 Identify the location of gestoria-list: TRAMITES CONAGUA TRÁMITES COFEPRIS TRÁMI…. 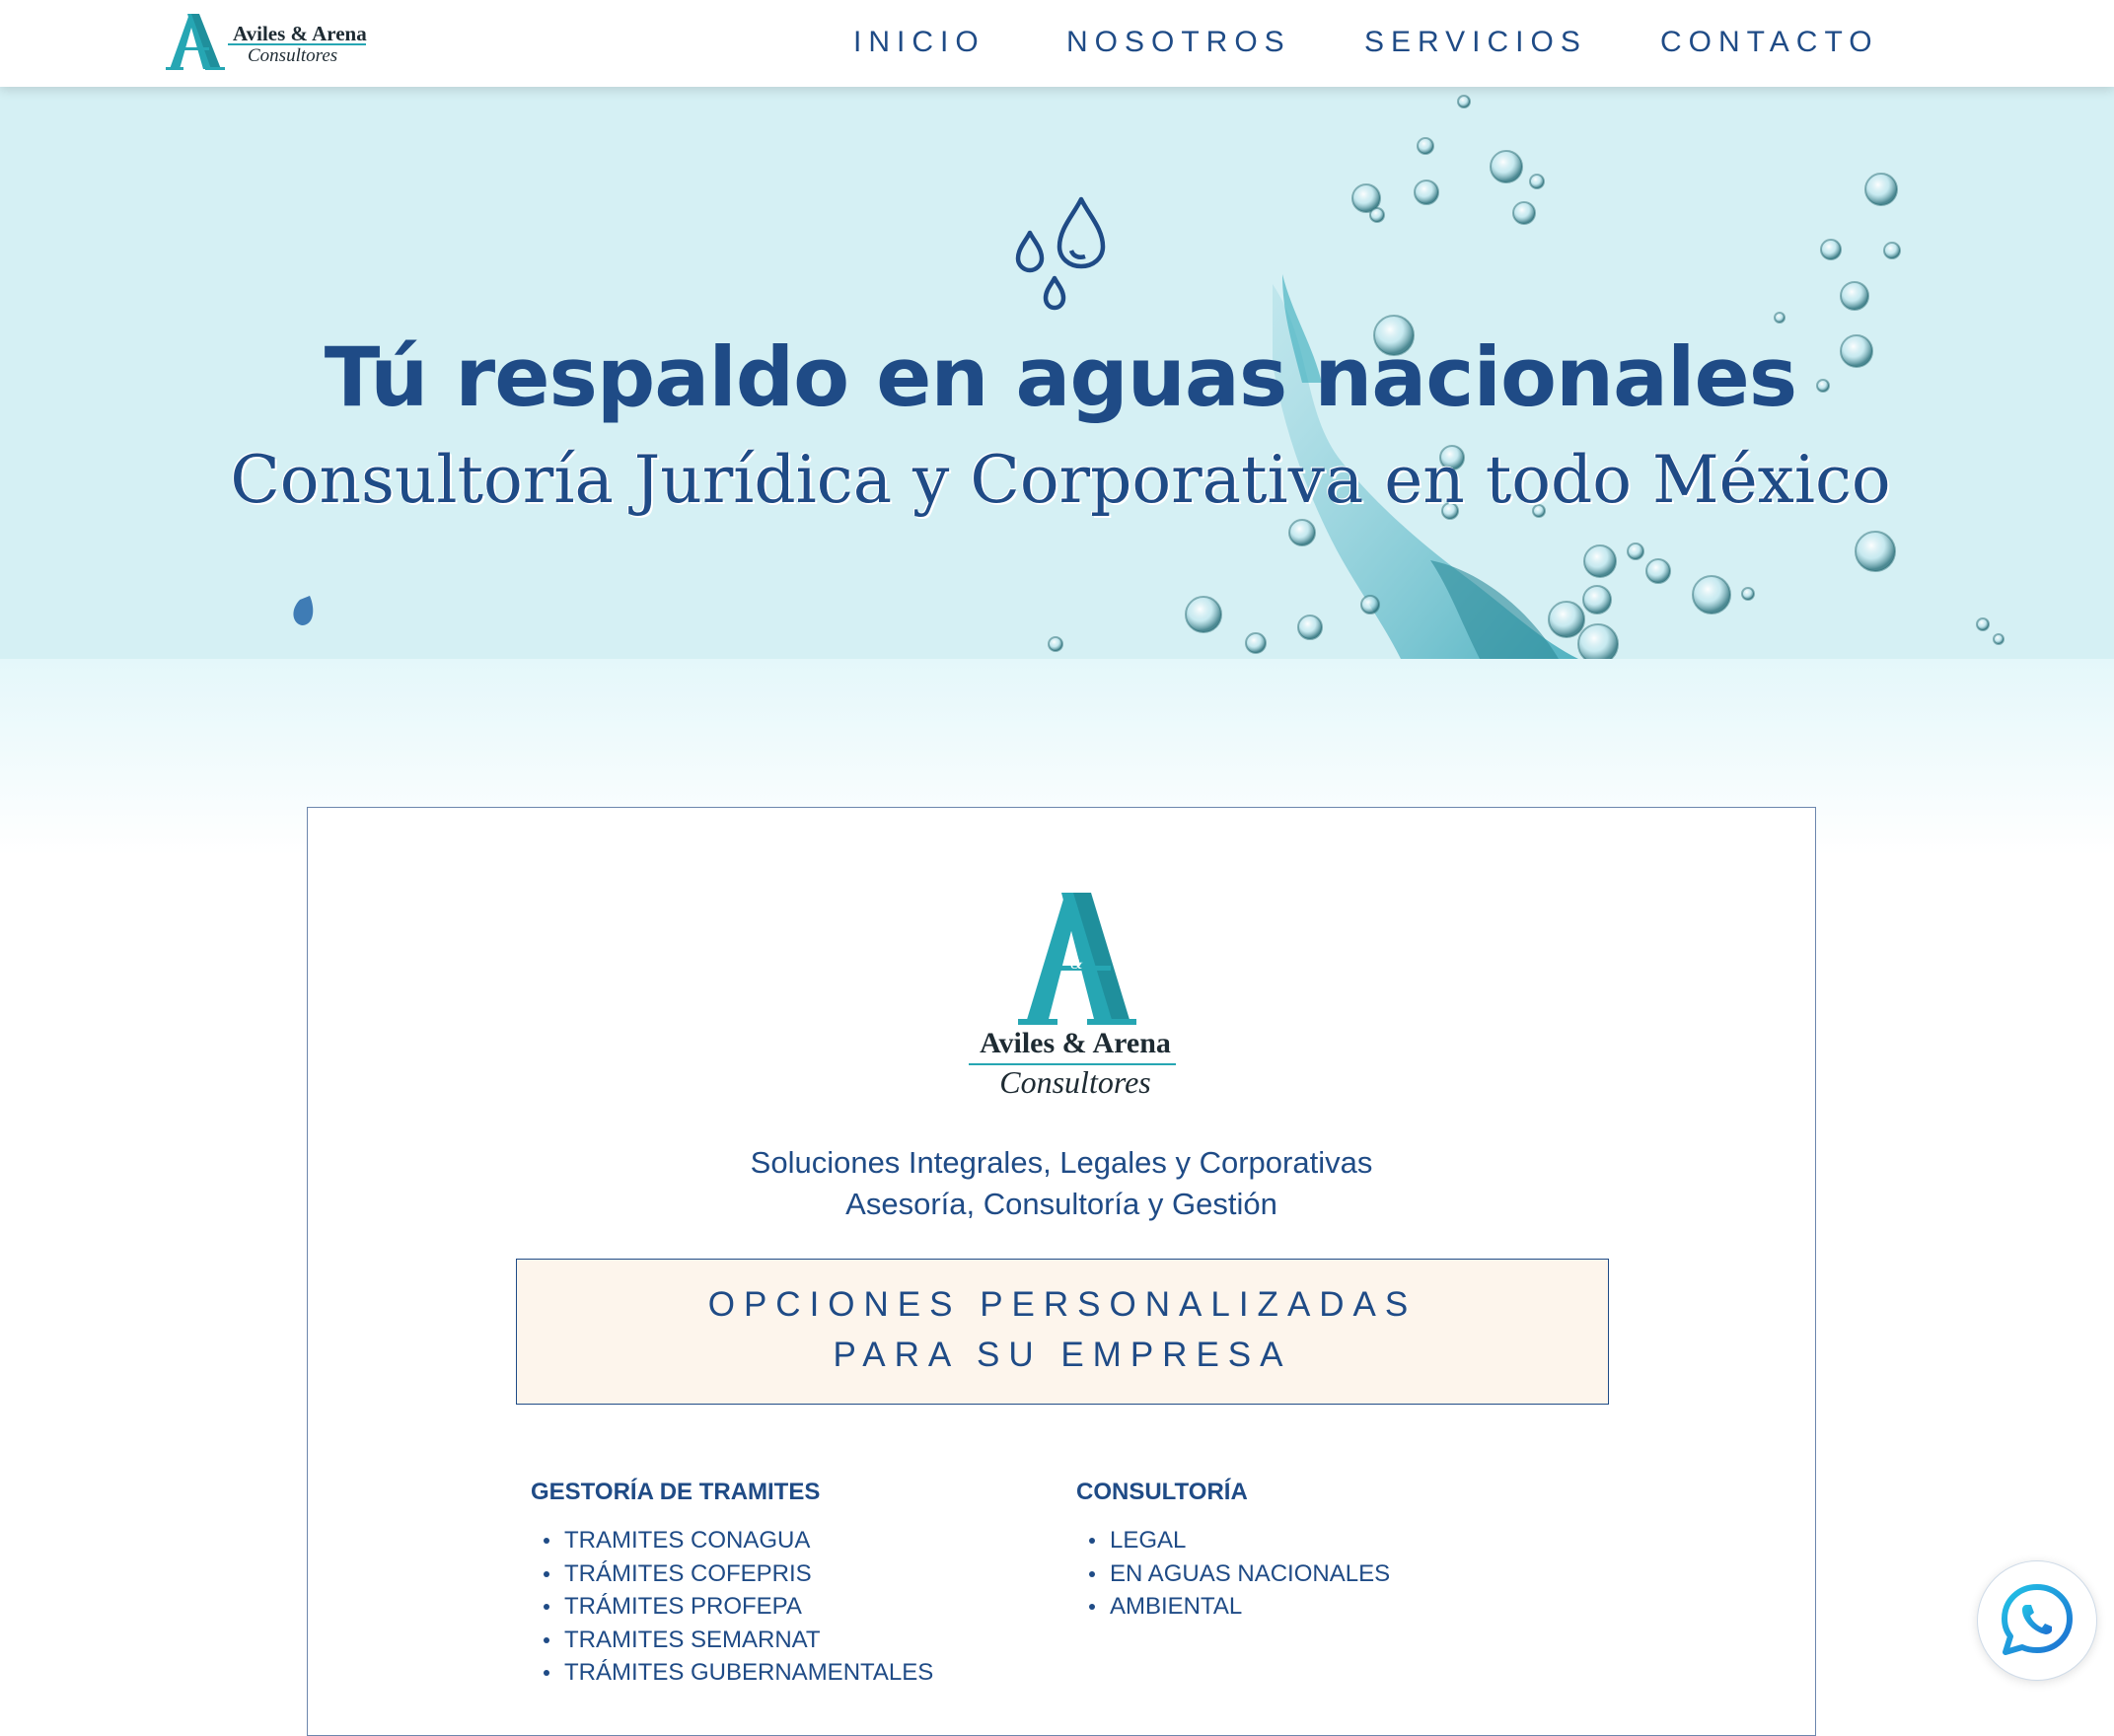
(732, 1607).